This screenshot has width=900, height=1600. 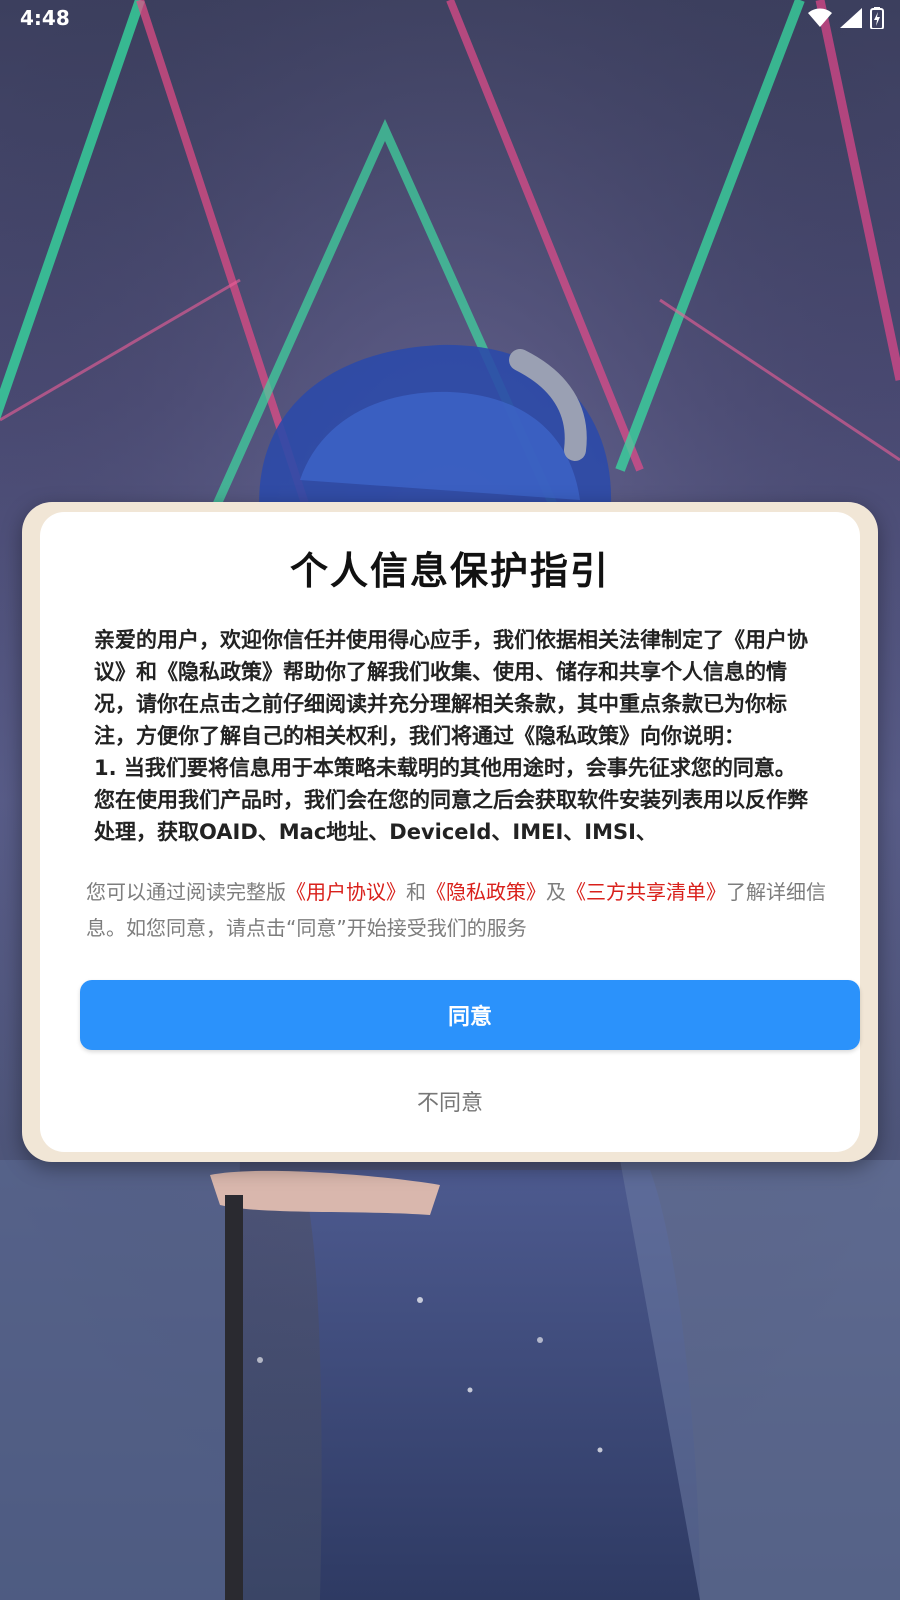 What do you see at coordinates (449, 571) in the screenshot?
I see `dialog-title: 个人信息保护指引` at bounding box center [449, 571].